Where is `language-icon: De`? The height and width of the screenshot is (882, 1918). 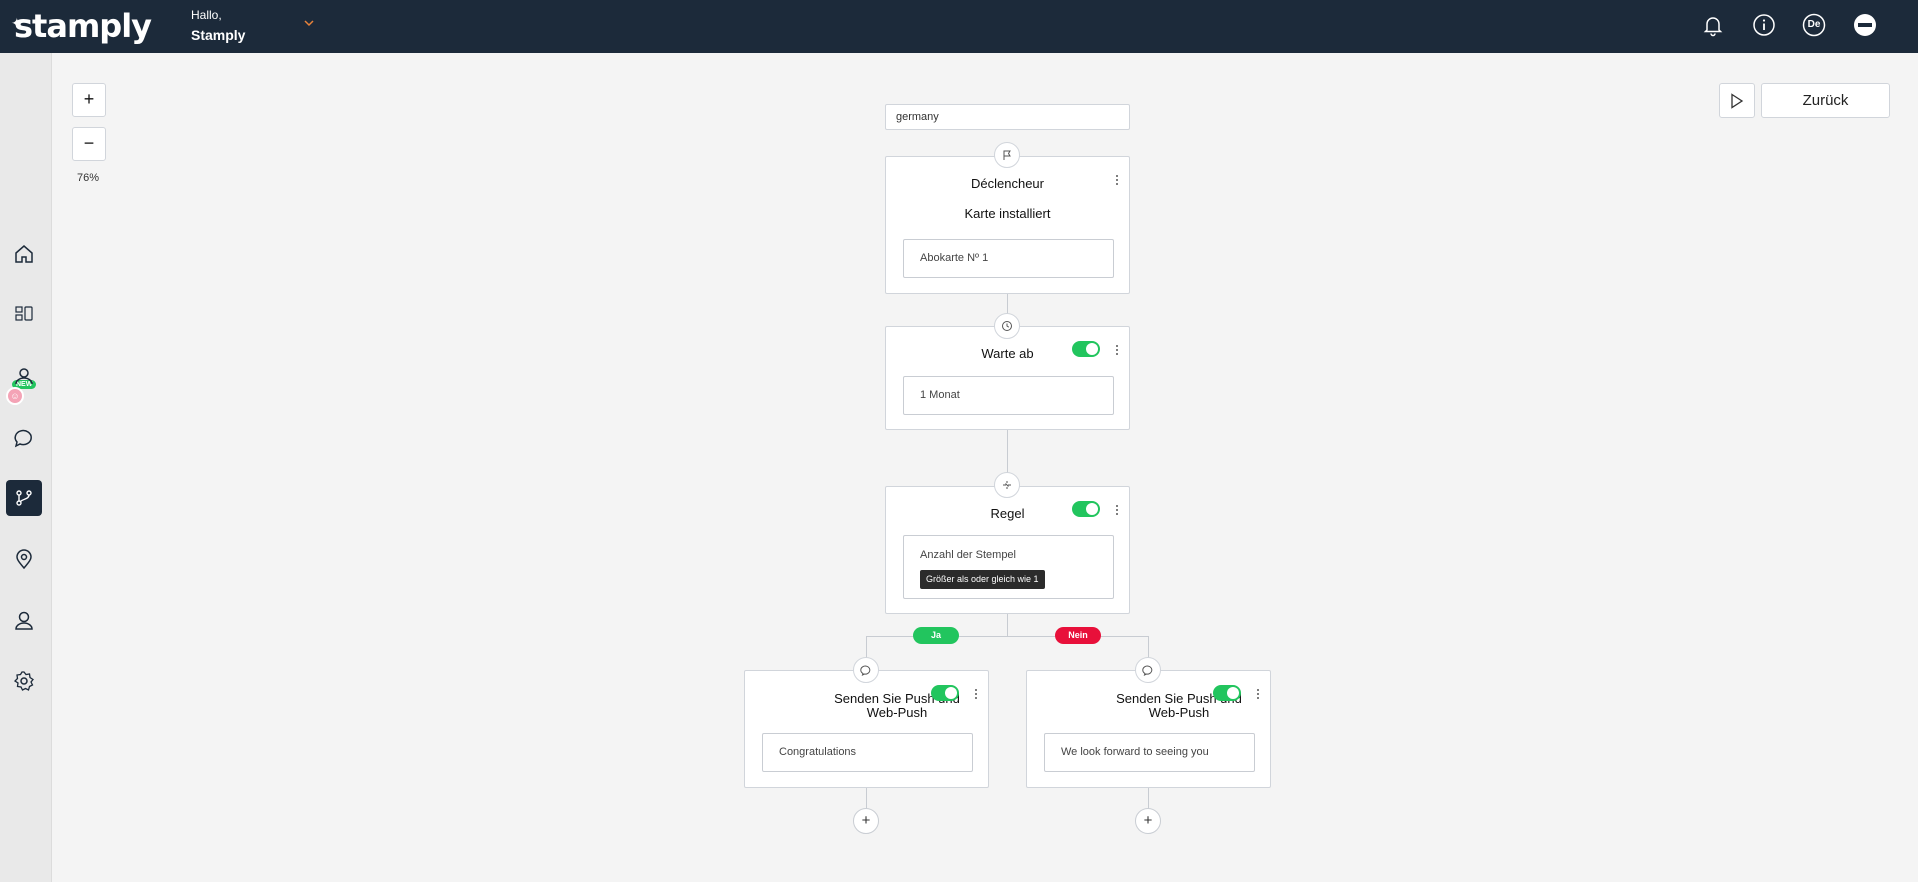 language-icon: De is located at coordinates (1814, 25).